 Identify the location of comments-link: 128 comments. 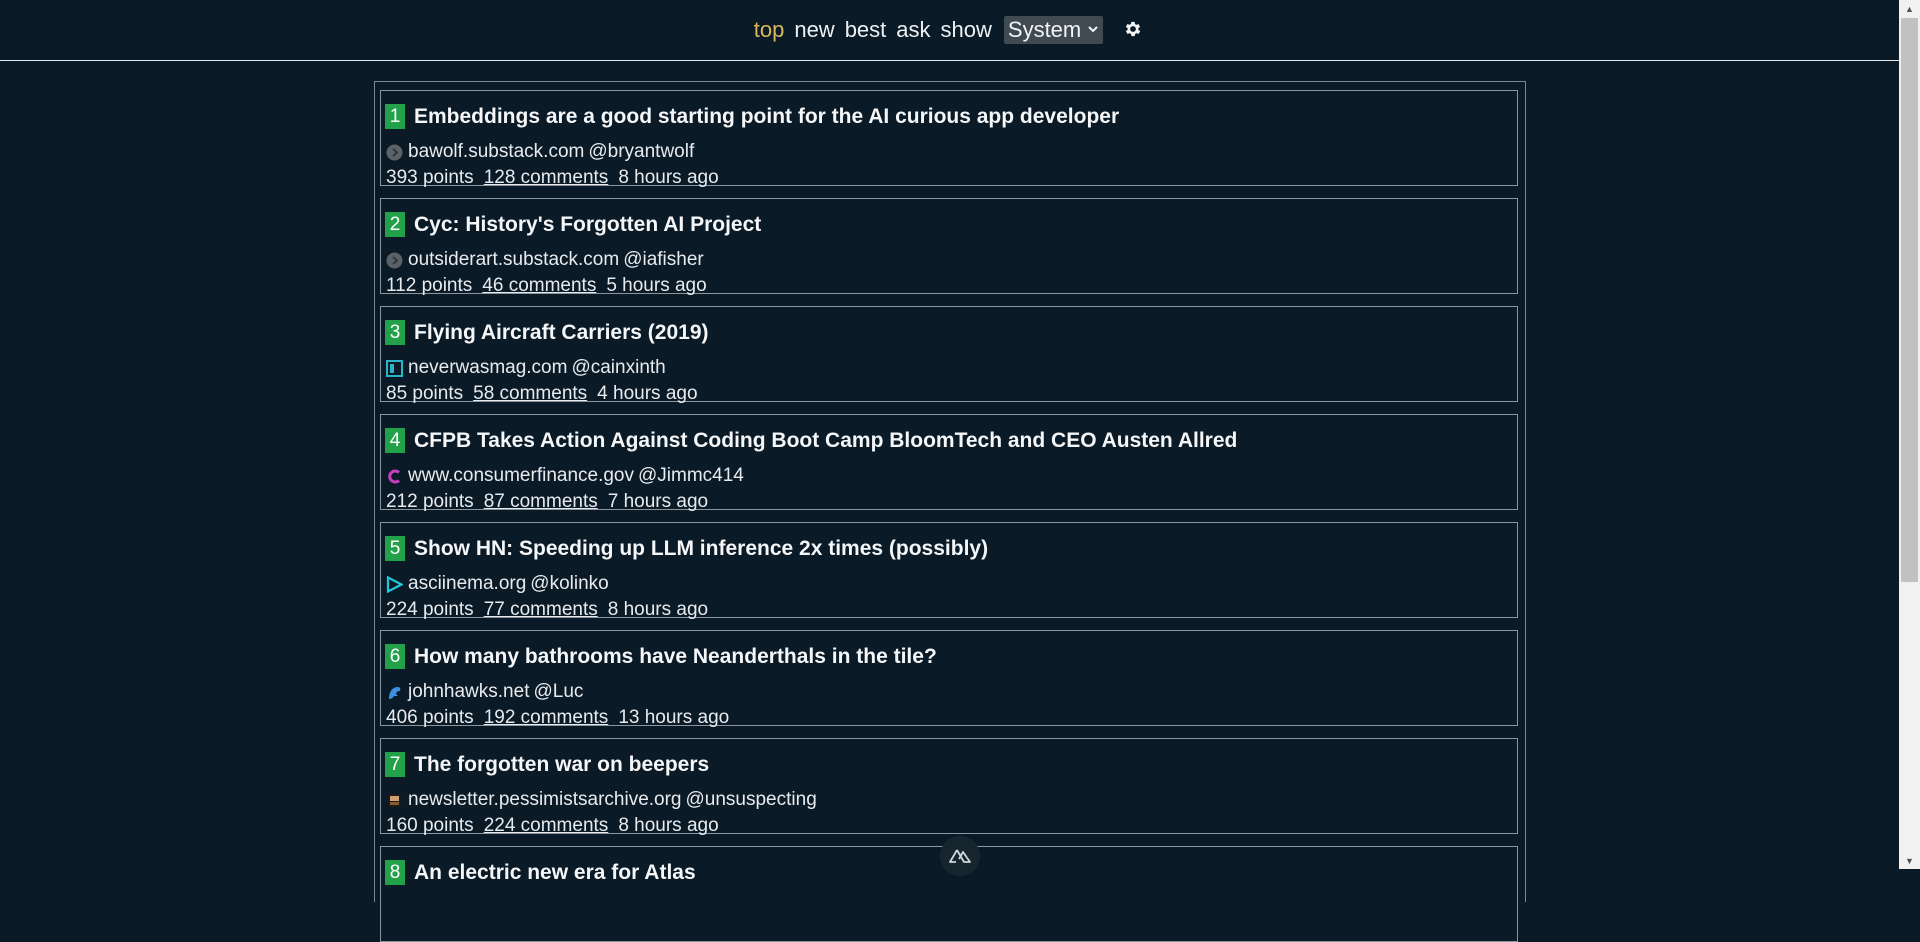
(546, 178).